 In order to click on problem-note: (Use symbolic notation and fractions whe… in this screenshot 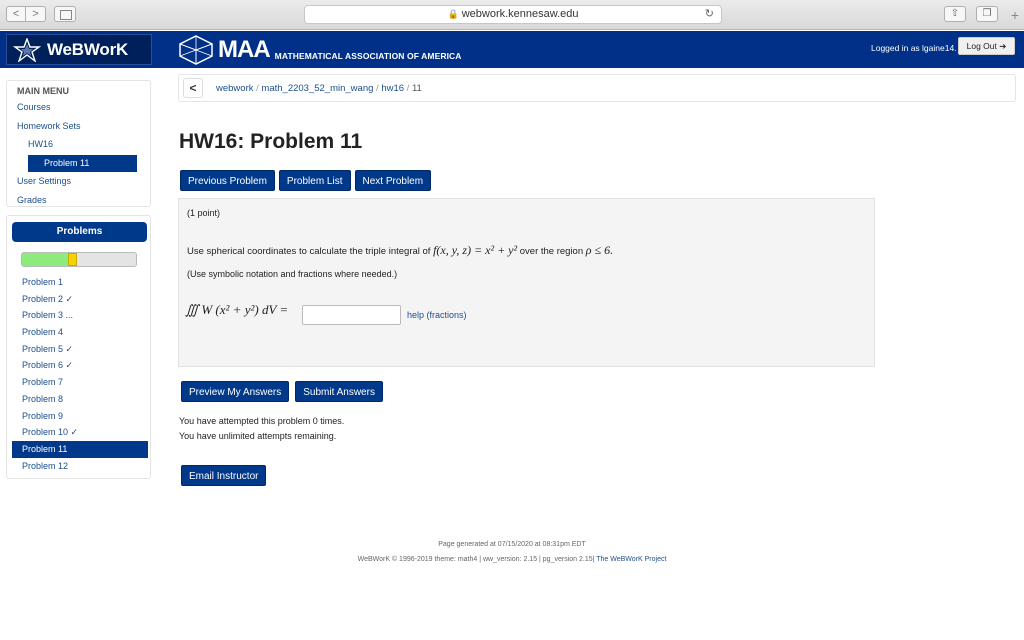, I will do `click(292, 274)`.